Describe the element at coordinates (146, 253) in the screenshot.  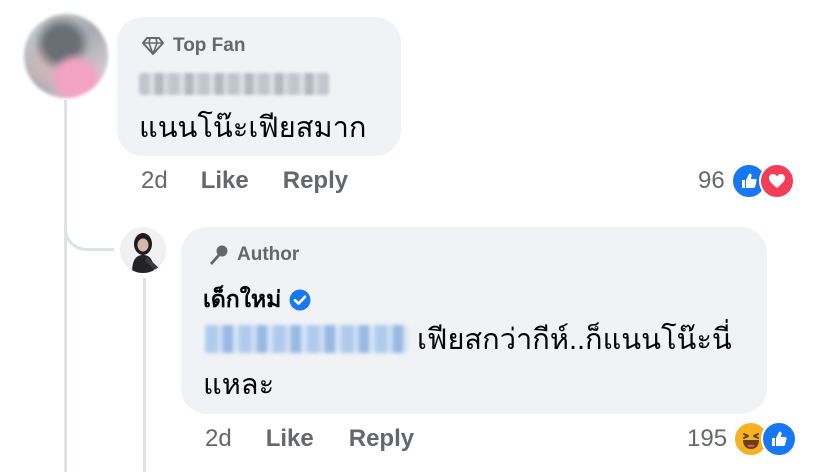
I see `author-avatar-figure` at that location.